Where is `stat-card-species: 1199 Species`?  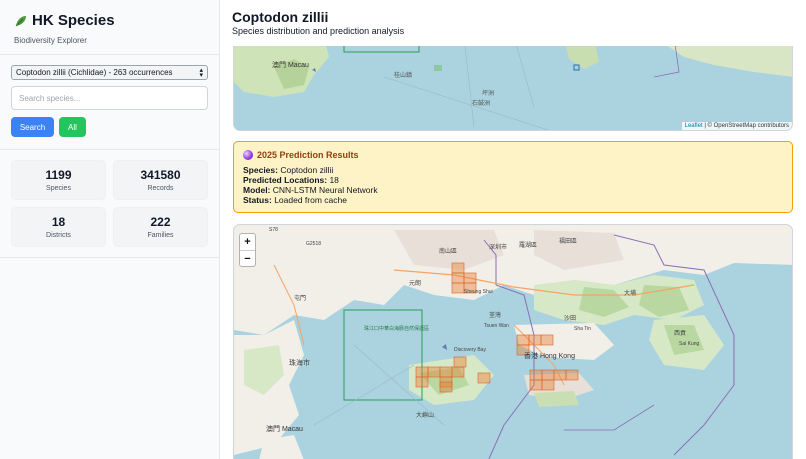
stat-card-species: 1199 Species is located at coordinates (58, 180).